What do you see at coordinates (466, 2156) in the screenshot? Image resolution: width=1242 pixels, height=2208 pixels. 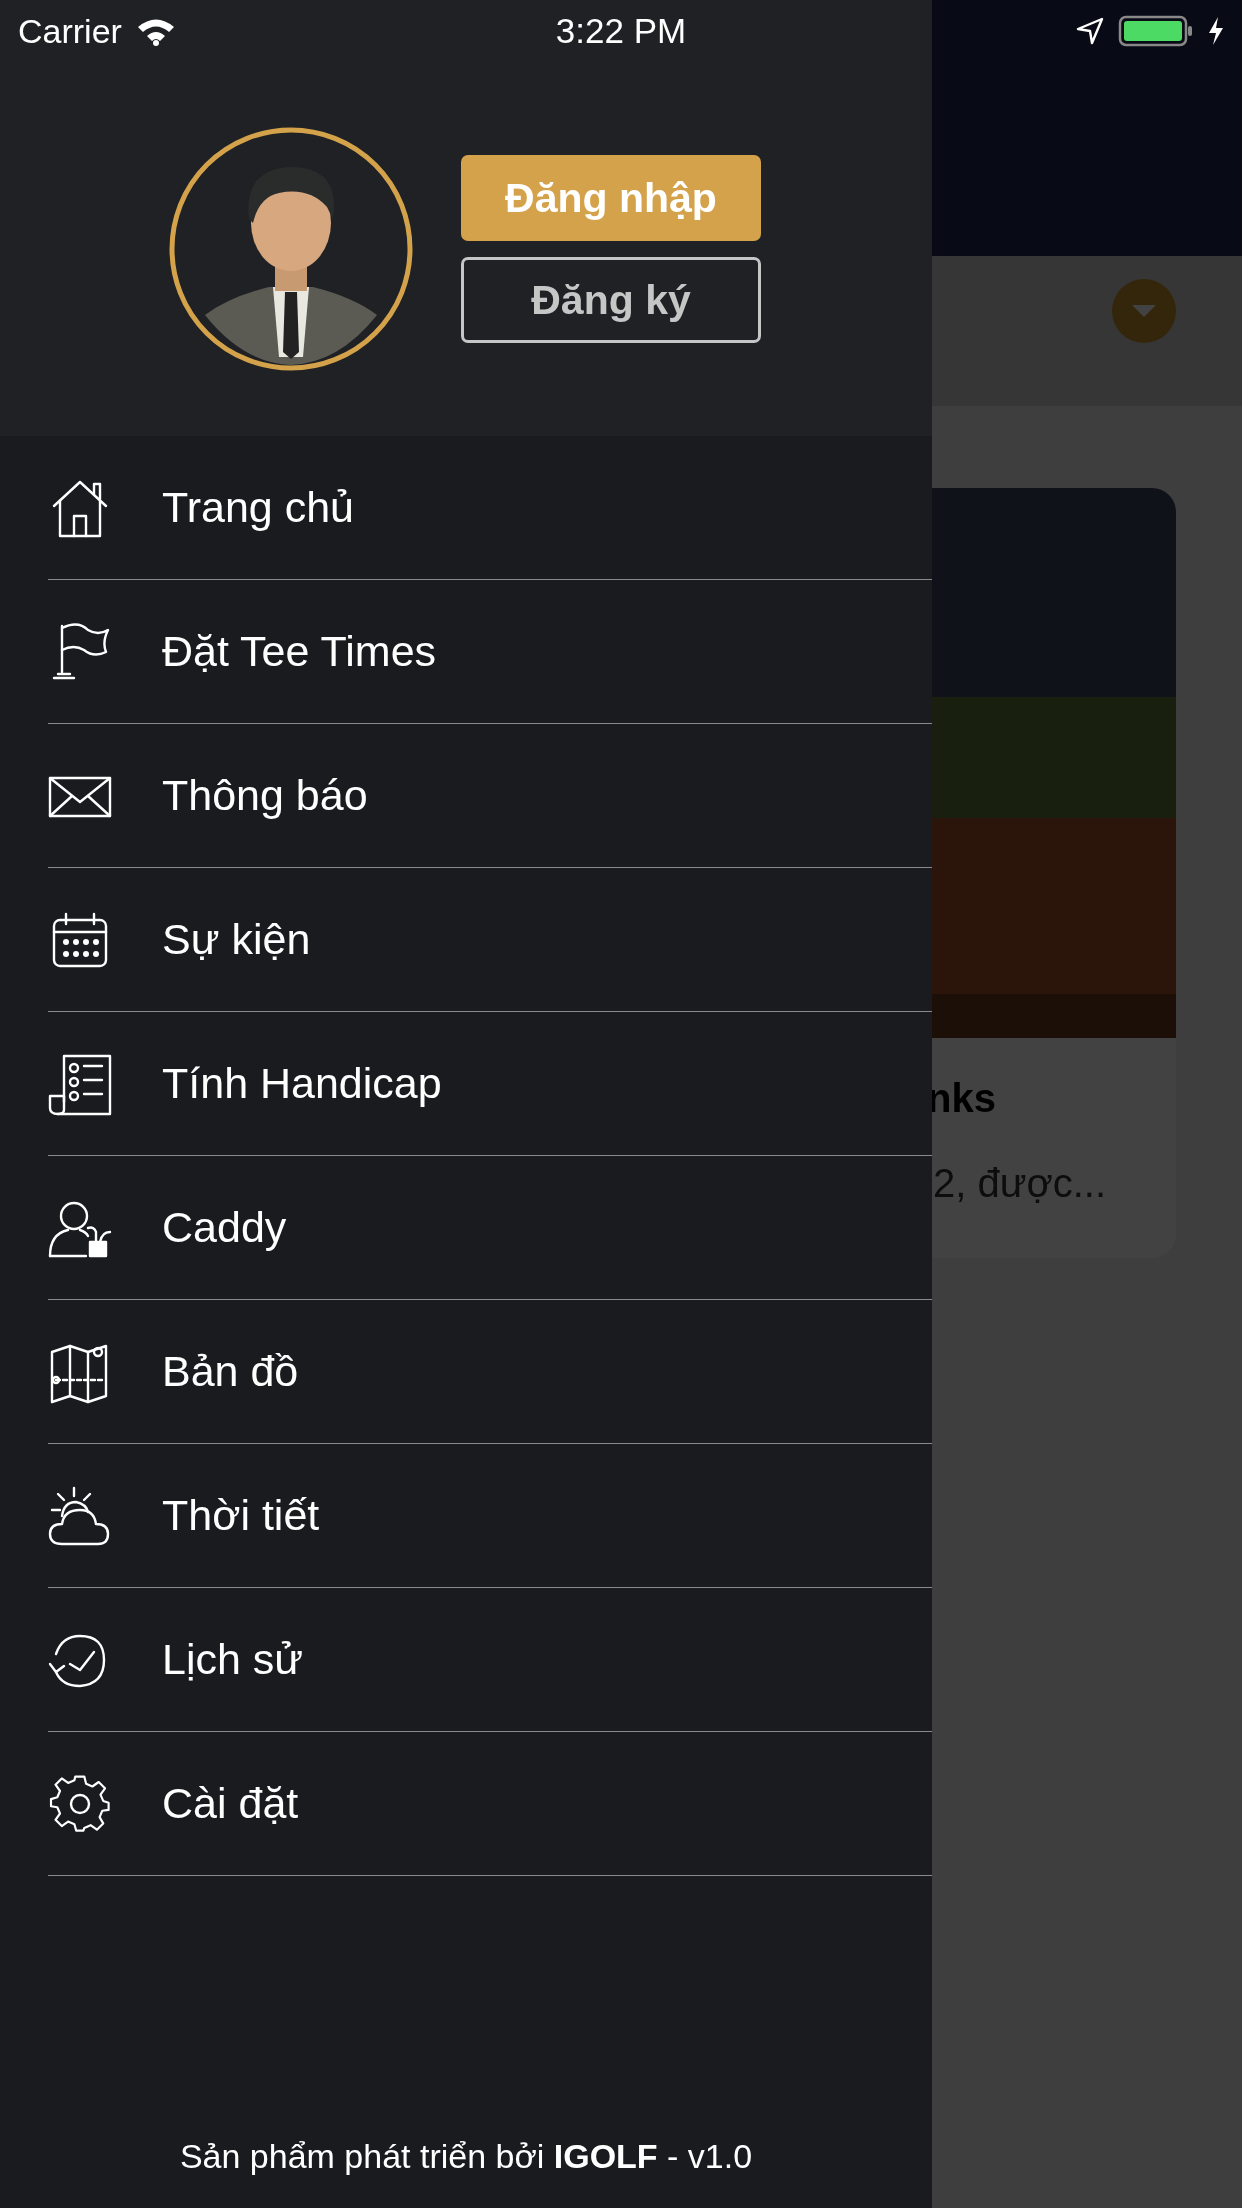 I see `footer-text: Sản phẩm phát triển bởi IGOLF - v1.0` at bounding box center [466, 2156].